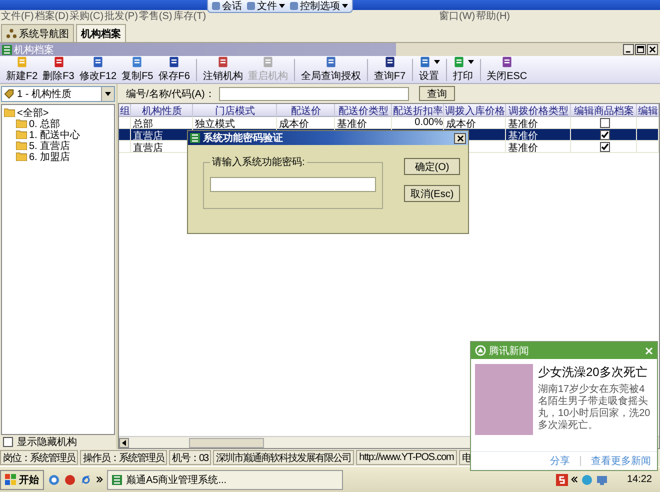 The height and width of the screenshot is (492, 660). Describe the element at coordinates (39, 457) in the screenshot. I see `status-panel: 岗位：系统管理员` at that location.